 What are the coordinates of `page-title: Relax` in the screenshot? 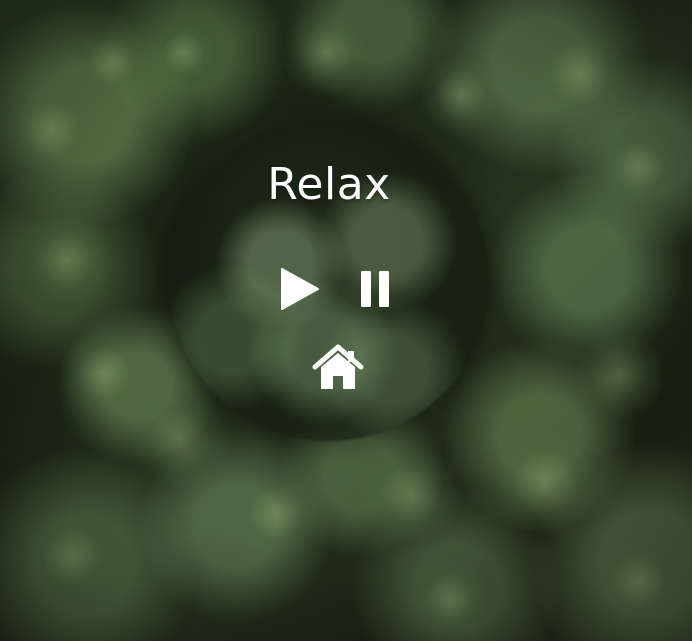 It's located at (329, 184).